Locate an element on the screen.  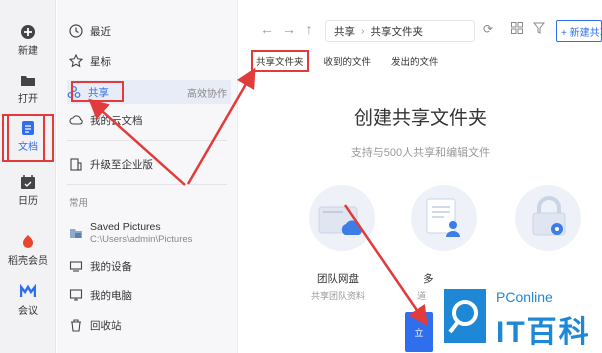
document-icon is located at coordinates (28, 128).